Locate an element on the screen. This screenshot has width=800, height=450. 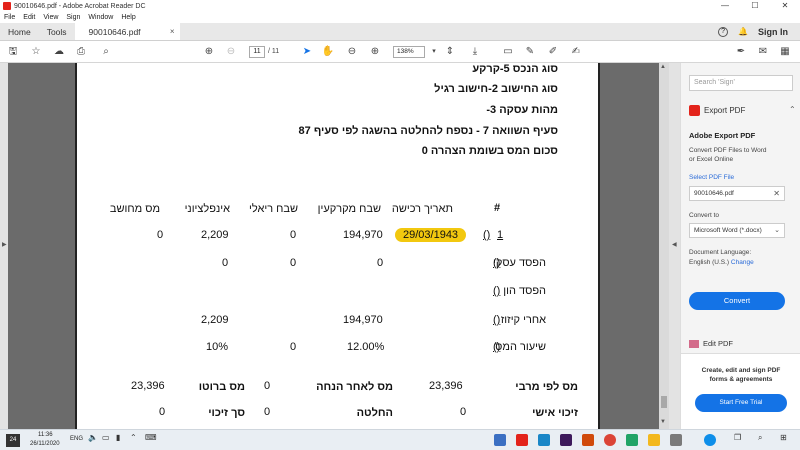
tab-document: 90010646.pdf × is located at coordinates (127, 32).